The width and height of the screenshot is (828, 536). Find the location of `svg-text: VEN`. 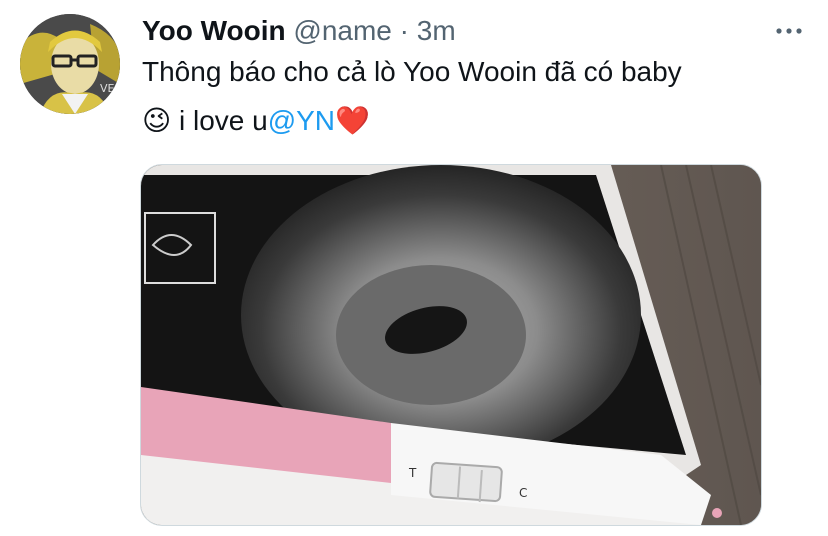

svg-text: VEN is located at coordinates (110, 88).